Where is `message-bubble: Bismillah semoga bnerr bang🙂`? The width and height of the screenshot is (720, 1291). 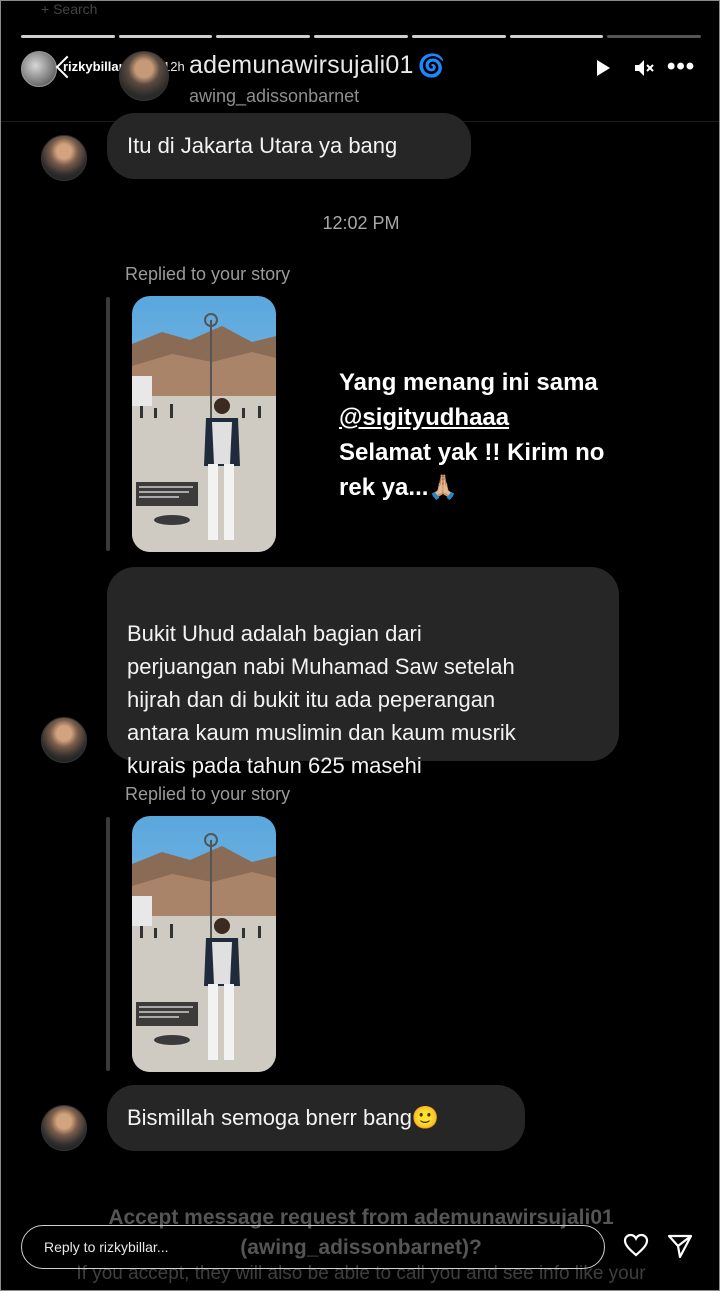
message-bubble: Bismillah semoga bnerr bang🙂 is located at coordinates (316, 1118).